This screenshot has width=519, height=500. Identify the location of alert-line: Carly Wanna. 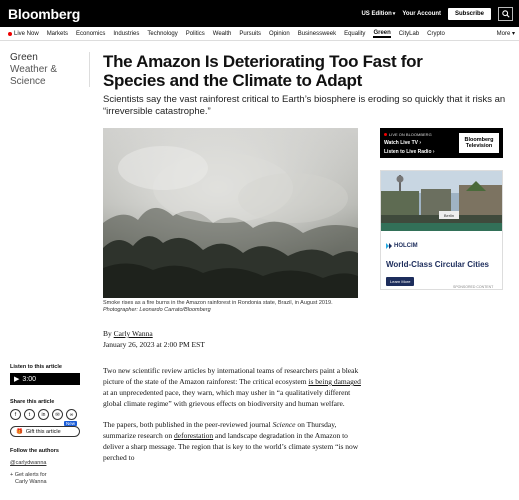
(31, 482).